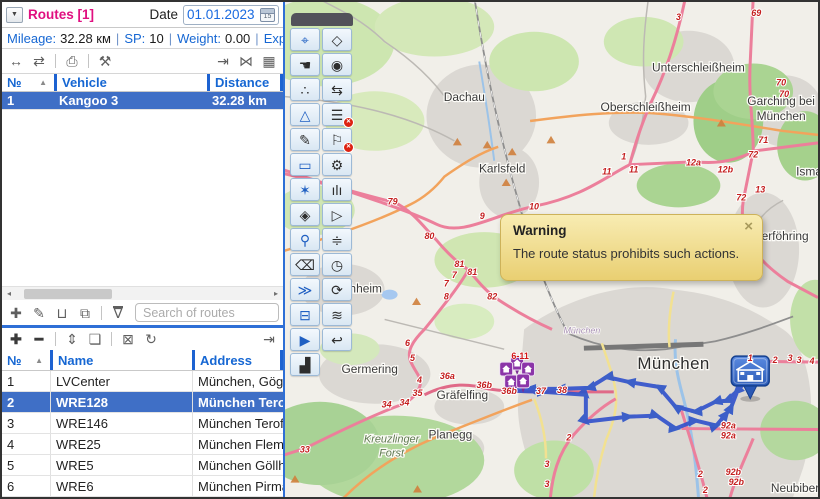 This screenshot has height=499, width=820. I want to click on delete-route-icon: ⊔, so click(62, 313).